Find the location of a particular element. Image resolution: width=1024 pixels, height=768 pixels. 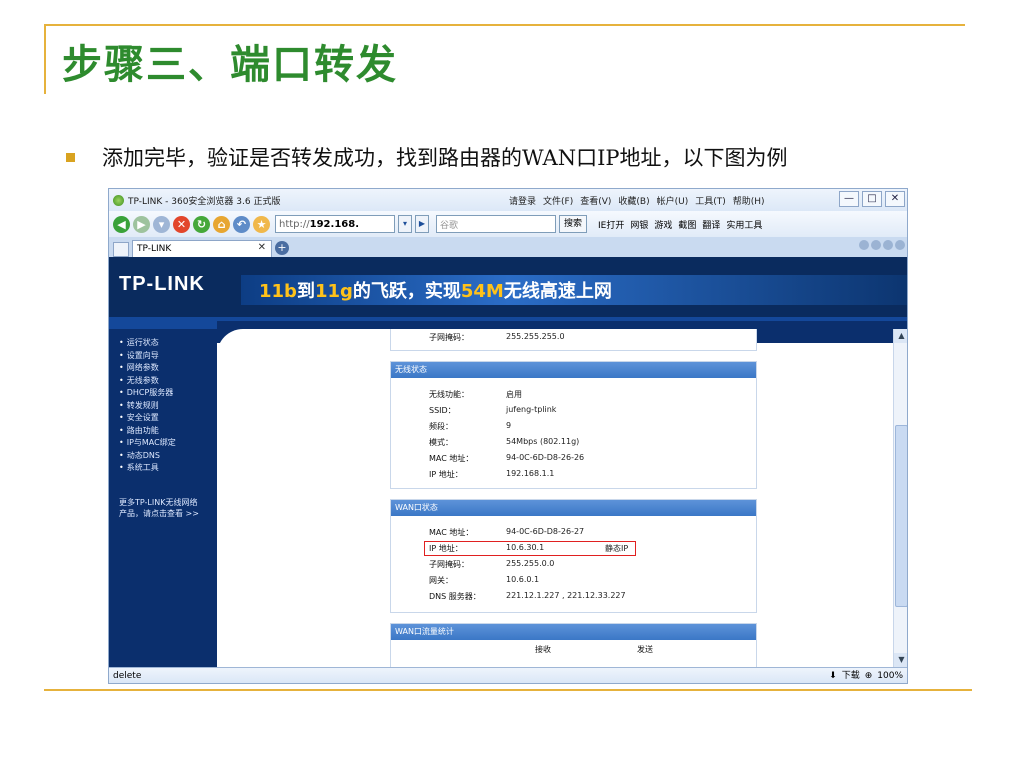

row-value: 启用 is located at coordinates (514, 394).